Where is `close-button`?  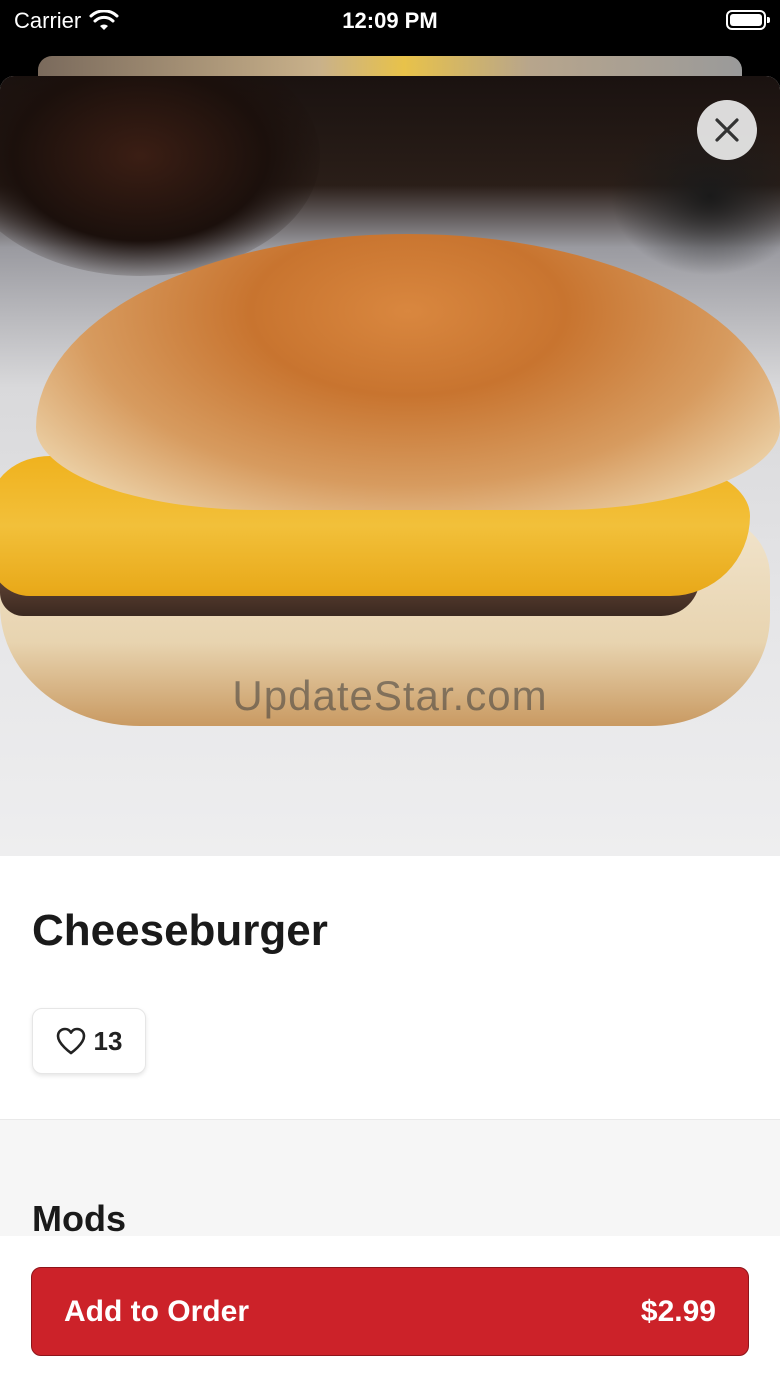
close-button is located at coordinates (727, 130).